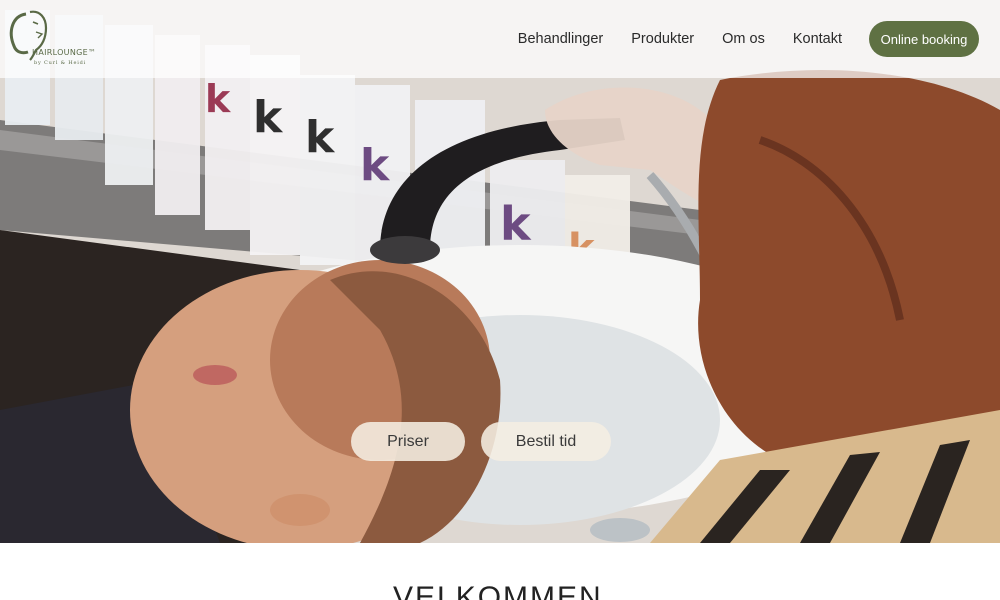 This screenshot has height=600, width=1000. I want to click on logo-brand: HAIRLOUNGE™, so click(64, 52).